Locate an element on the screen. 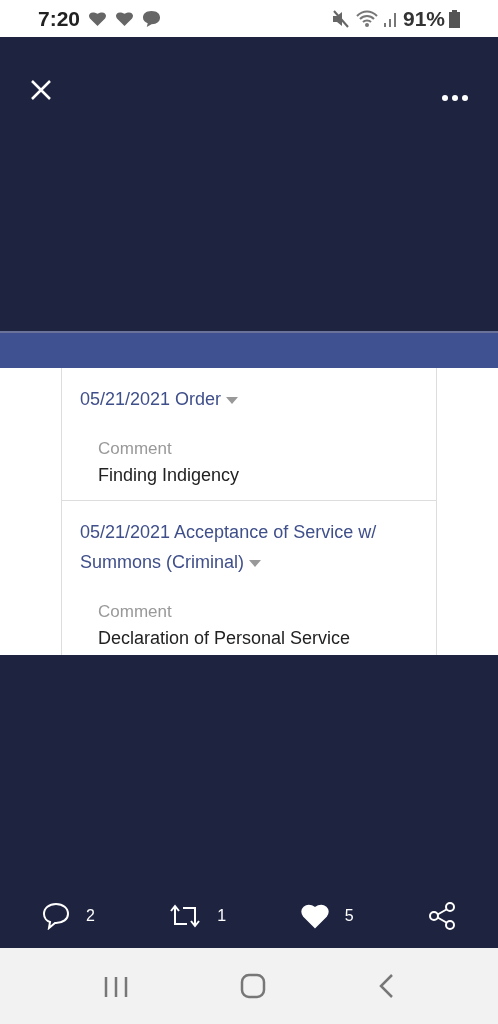  battery-percentage: 91% is located at coordinates (423, 18).